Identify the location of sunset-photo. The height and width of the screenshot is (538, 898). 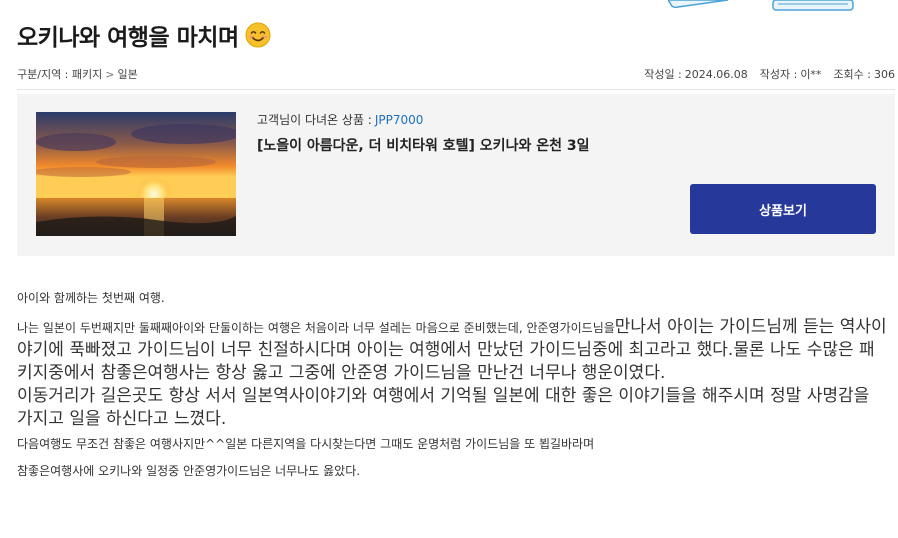
(136, 174).